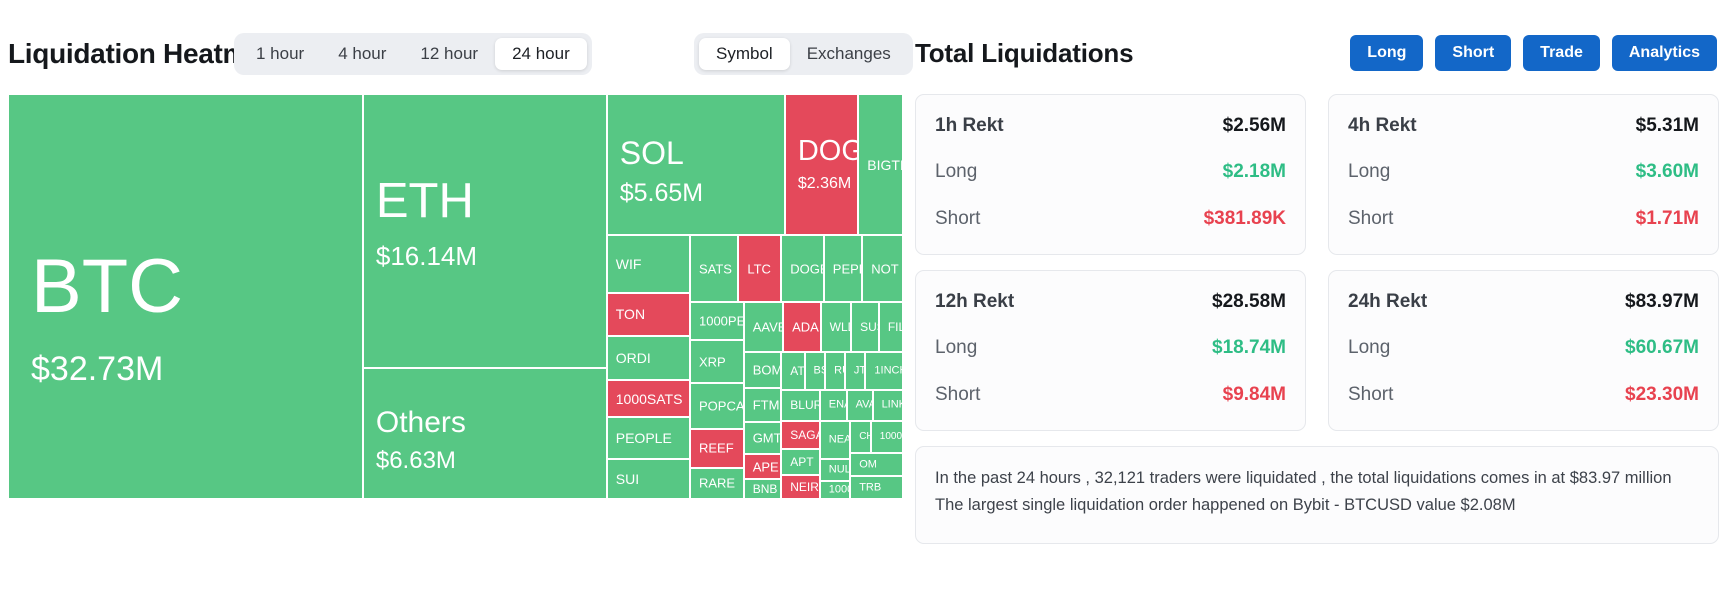 This screenshot has height=611, width=1727. I want to click on treemap-tile-gmt: GMT, so click(762, 438).